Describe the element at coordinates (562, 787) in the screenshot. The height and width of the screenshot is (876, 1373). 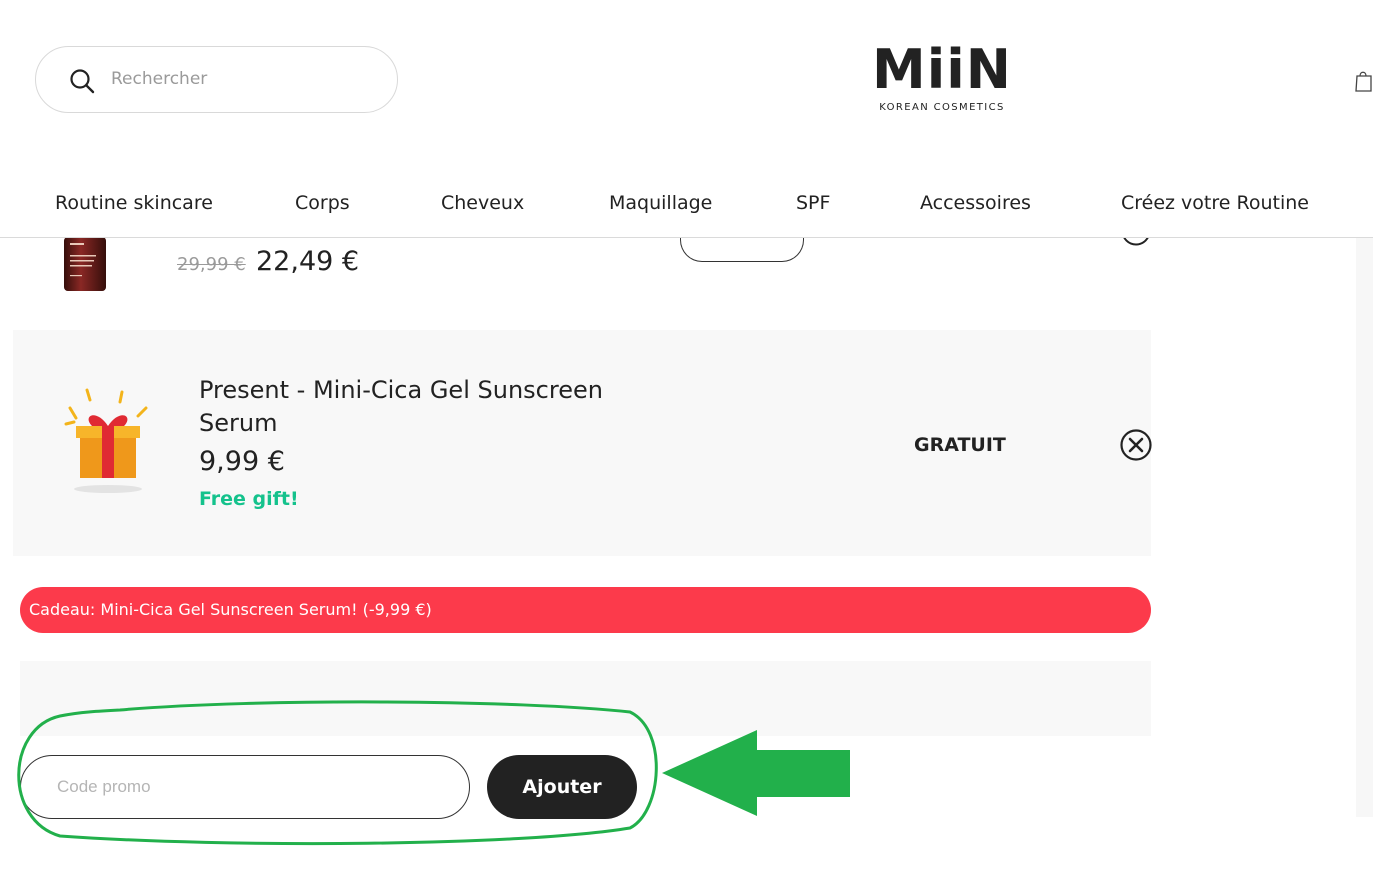
I see `apply-promo-button: Ajouter` at that location.